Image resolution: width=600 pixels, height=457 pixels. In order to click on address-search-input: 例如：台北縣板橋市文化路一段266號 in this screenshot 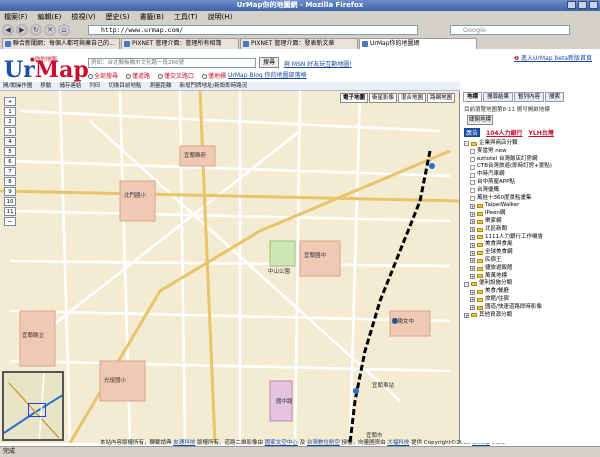, I will do `click(172, 63)`.